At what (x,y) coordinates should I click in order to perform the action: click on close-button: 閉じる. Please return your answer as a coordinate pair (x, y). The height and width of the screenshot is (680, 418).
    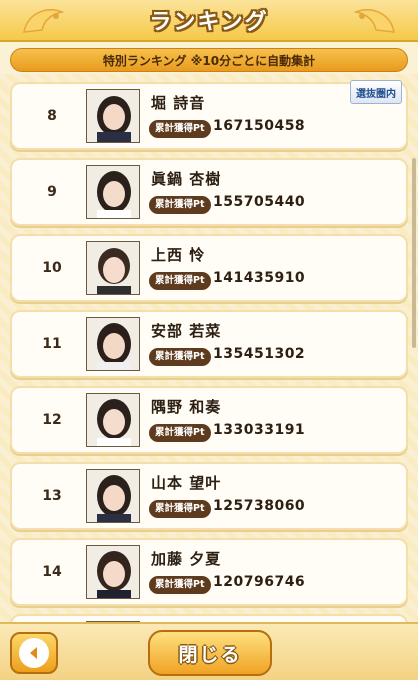
    Looking at the image, I should click on (210, 653).